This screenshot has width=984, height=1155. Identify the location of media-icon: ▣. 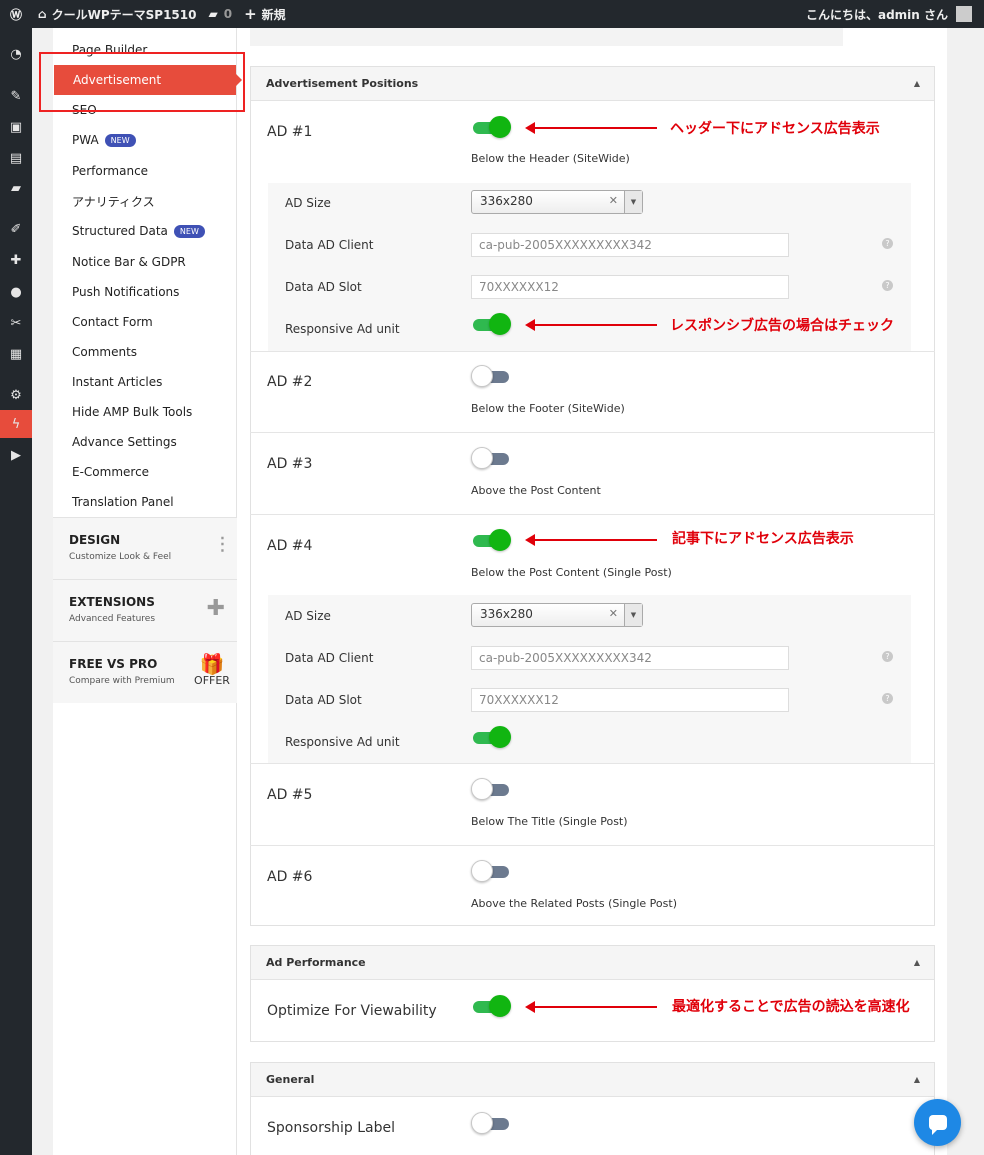
(16, 127).